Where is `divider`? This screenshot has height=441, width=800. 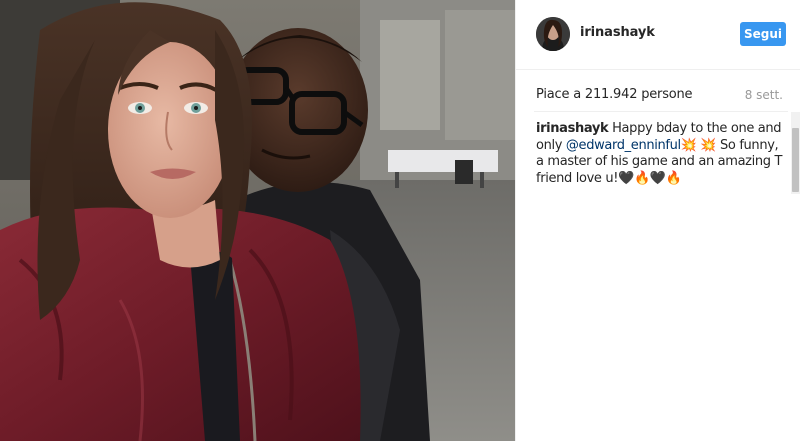 divider is located at coordinates (661, 111).